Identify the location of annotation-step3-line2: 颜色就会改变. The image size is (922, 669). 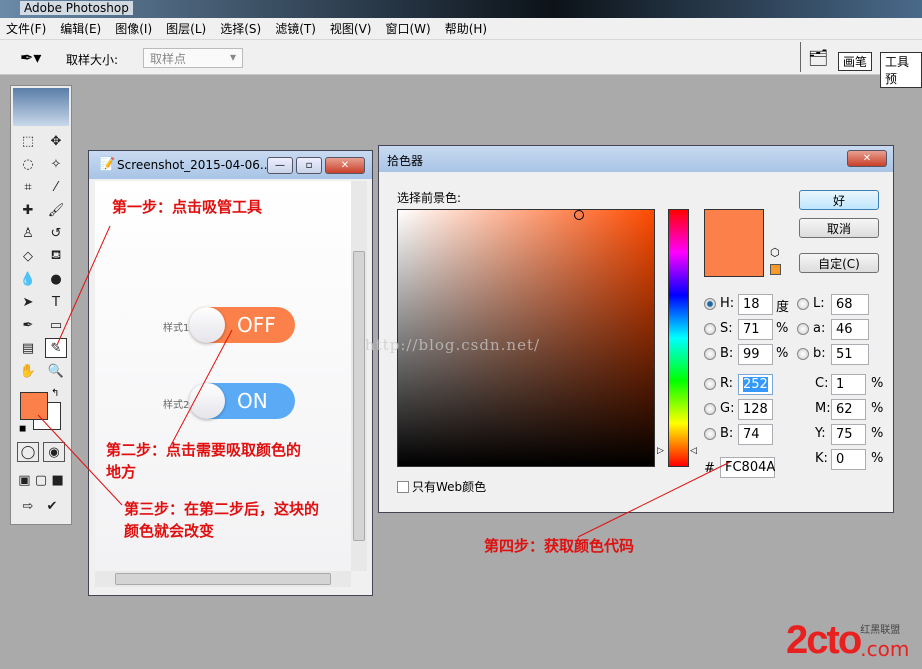
(169, 531).